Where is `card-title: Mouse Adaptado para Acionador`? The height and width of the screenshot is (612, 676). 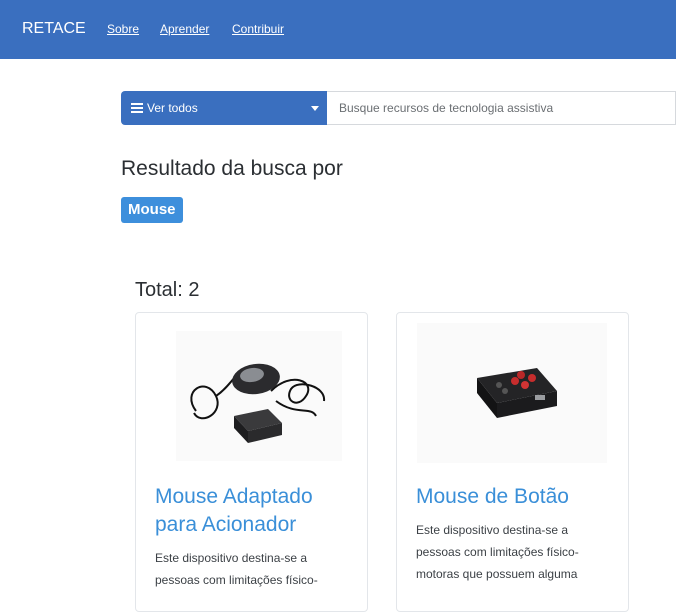 card-title: Mouse Adaptado para Acionador is located at coordinates (255, 511).